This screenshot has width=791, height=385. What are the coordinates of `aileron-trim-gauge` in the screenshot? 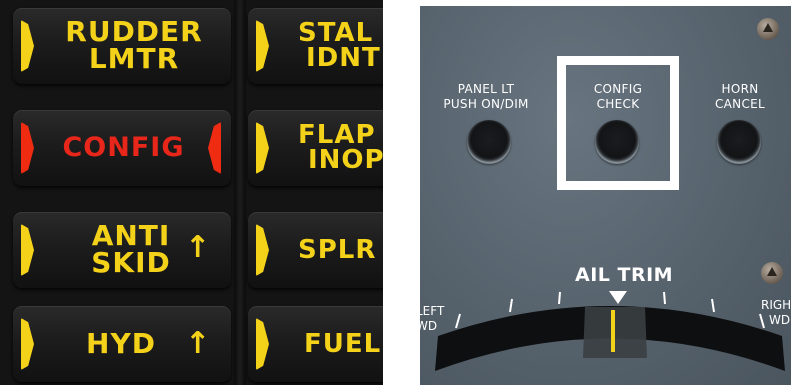 It's located at (610, 331).